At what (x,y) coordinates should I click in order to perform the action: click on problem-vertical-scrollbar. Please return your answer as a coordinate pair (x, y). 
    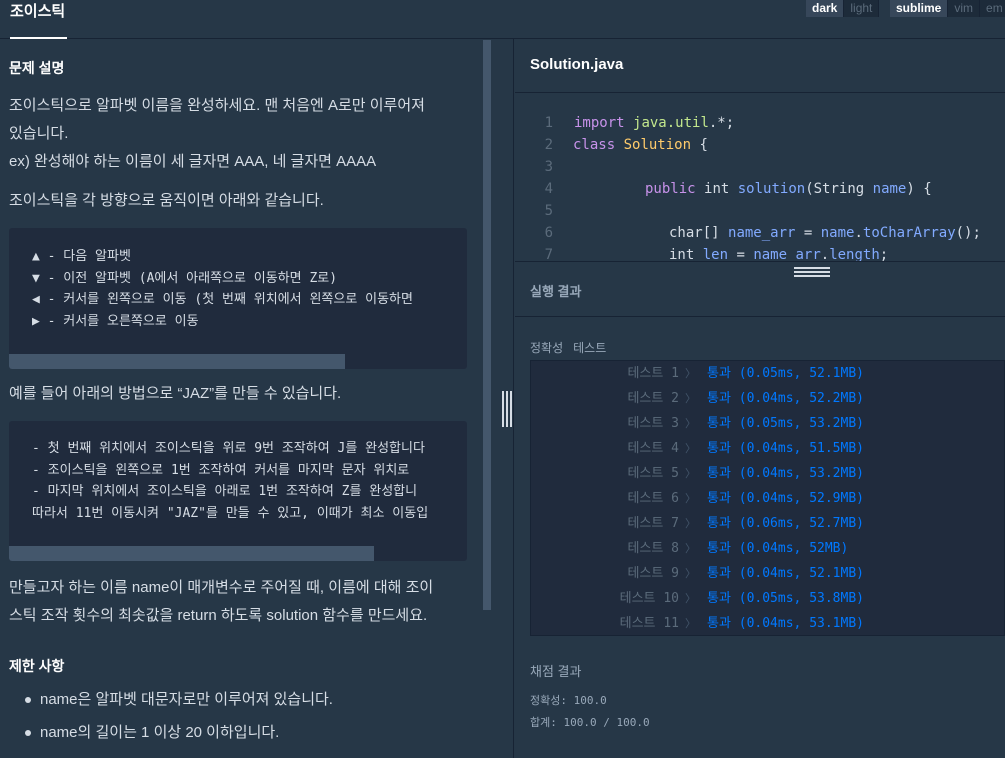
    Looking at the image, I should click on (487, 325).